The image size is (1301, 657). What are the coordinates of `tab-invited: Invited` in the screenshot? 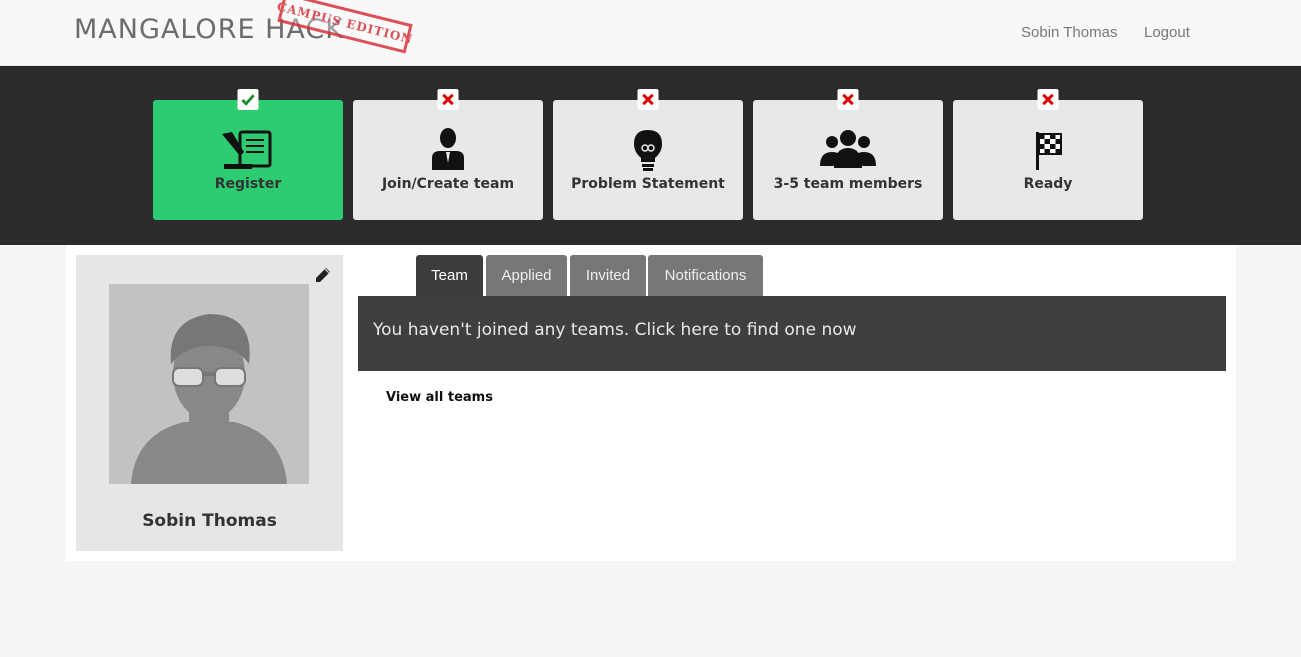 It's located at (608, 275).